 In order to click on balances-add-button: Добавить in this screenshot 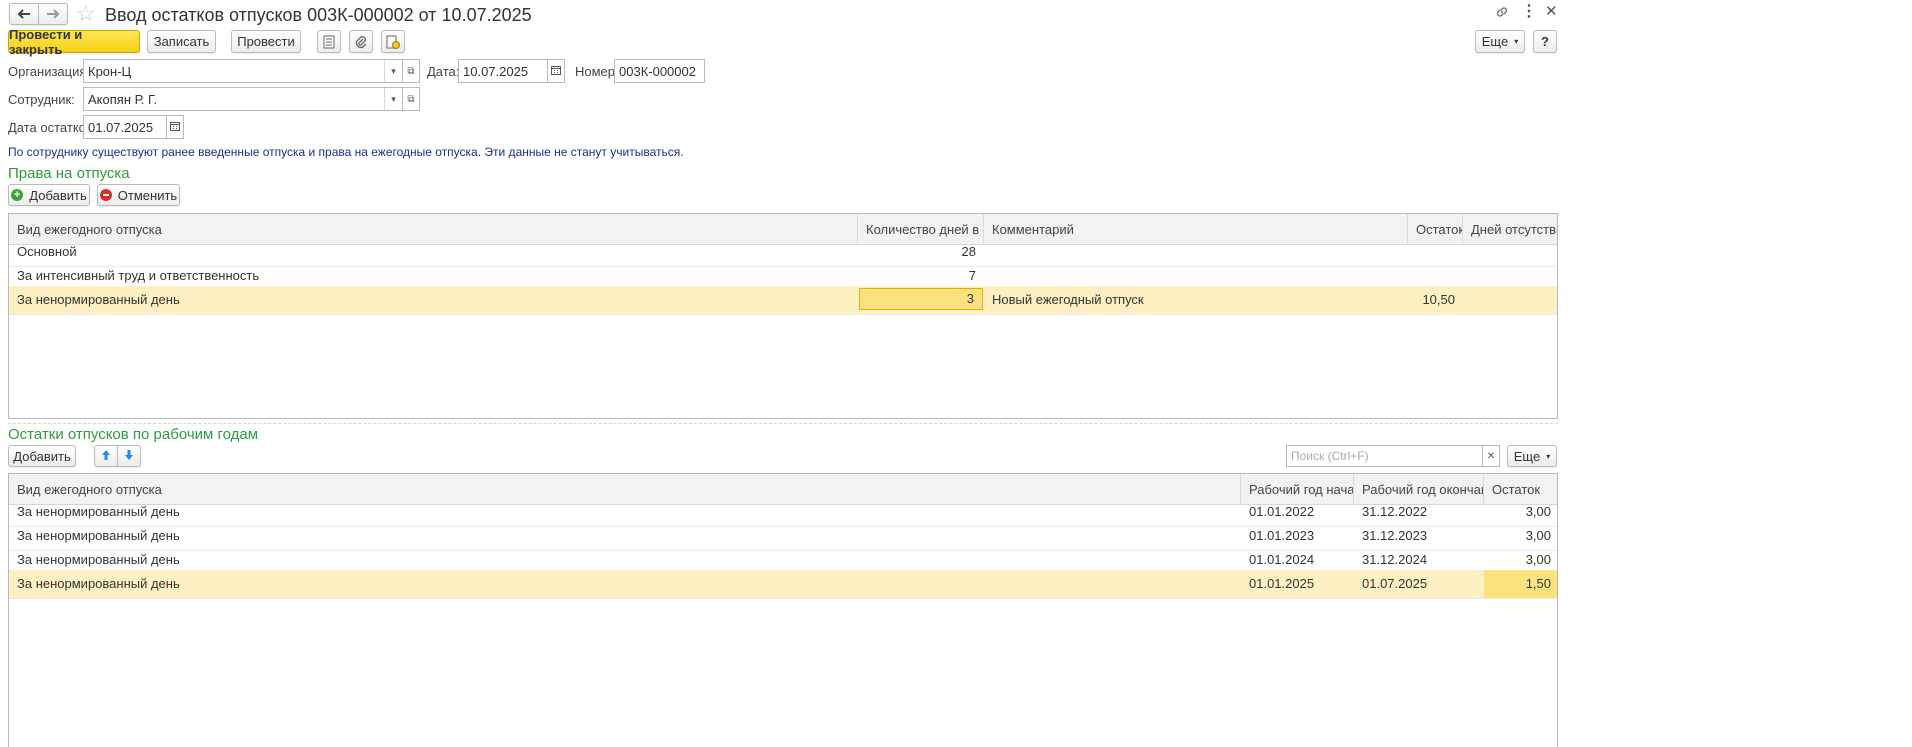, I will do `click(42, 456)`.